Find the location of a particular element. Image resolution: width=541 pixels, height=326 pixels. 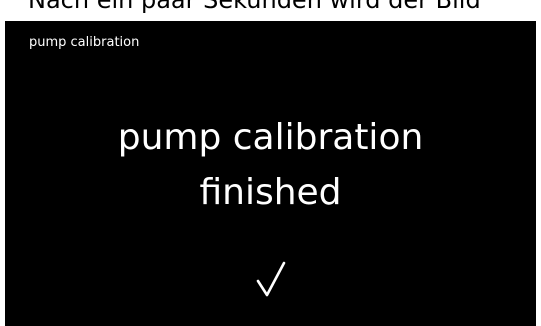

document-caption: Nach ein paar Sekunden wird der Bild is located at coordinates (254, 7).